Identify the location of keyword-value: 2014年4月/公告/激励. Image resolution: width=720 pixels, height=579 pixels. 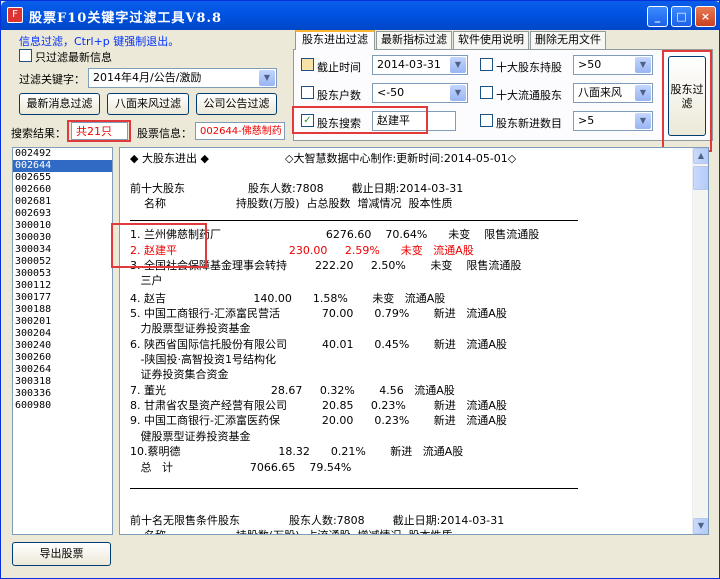
(147, 77).